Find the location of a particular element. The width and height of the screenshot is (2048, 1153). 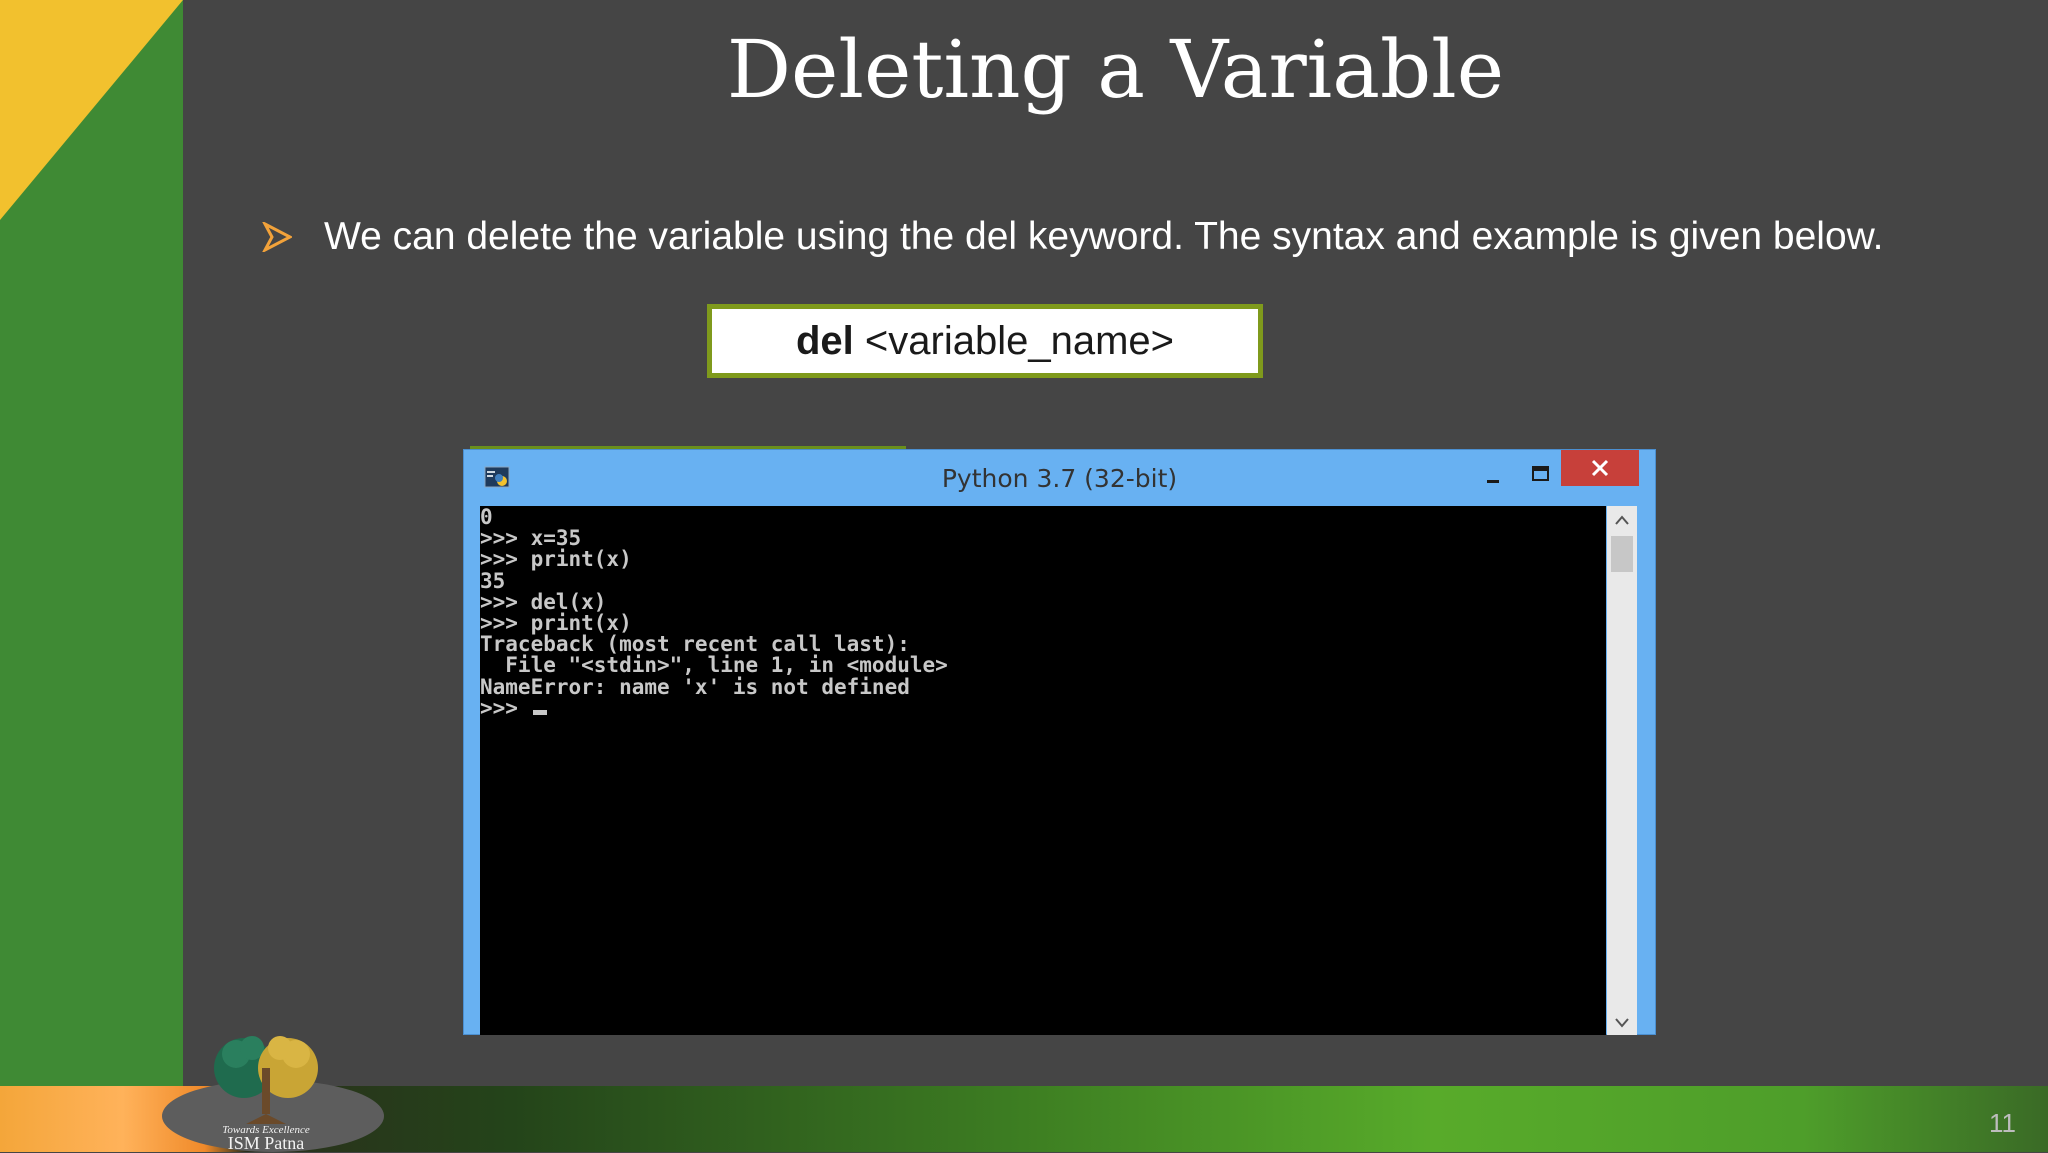

close-button is located at coordinates (1600, 468).